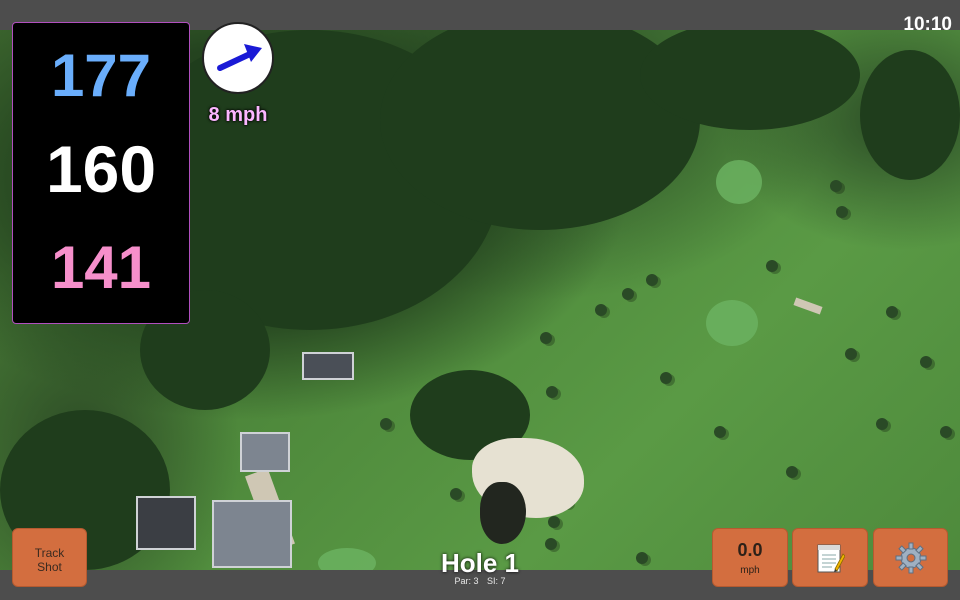 This screenshot has width=960, height=600. What do you see at coordinates (480, 581) in the screenshot?
I see `hole-meta: Par: 3 SI: 7` at bounding box center [480, 581].